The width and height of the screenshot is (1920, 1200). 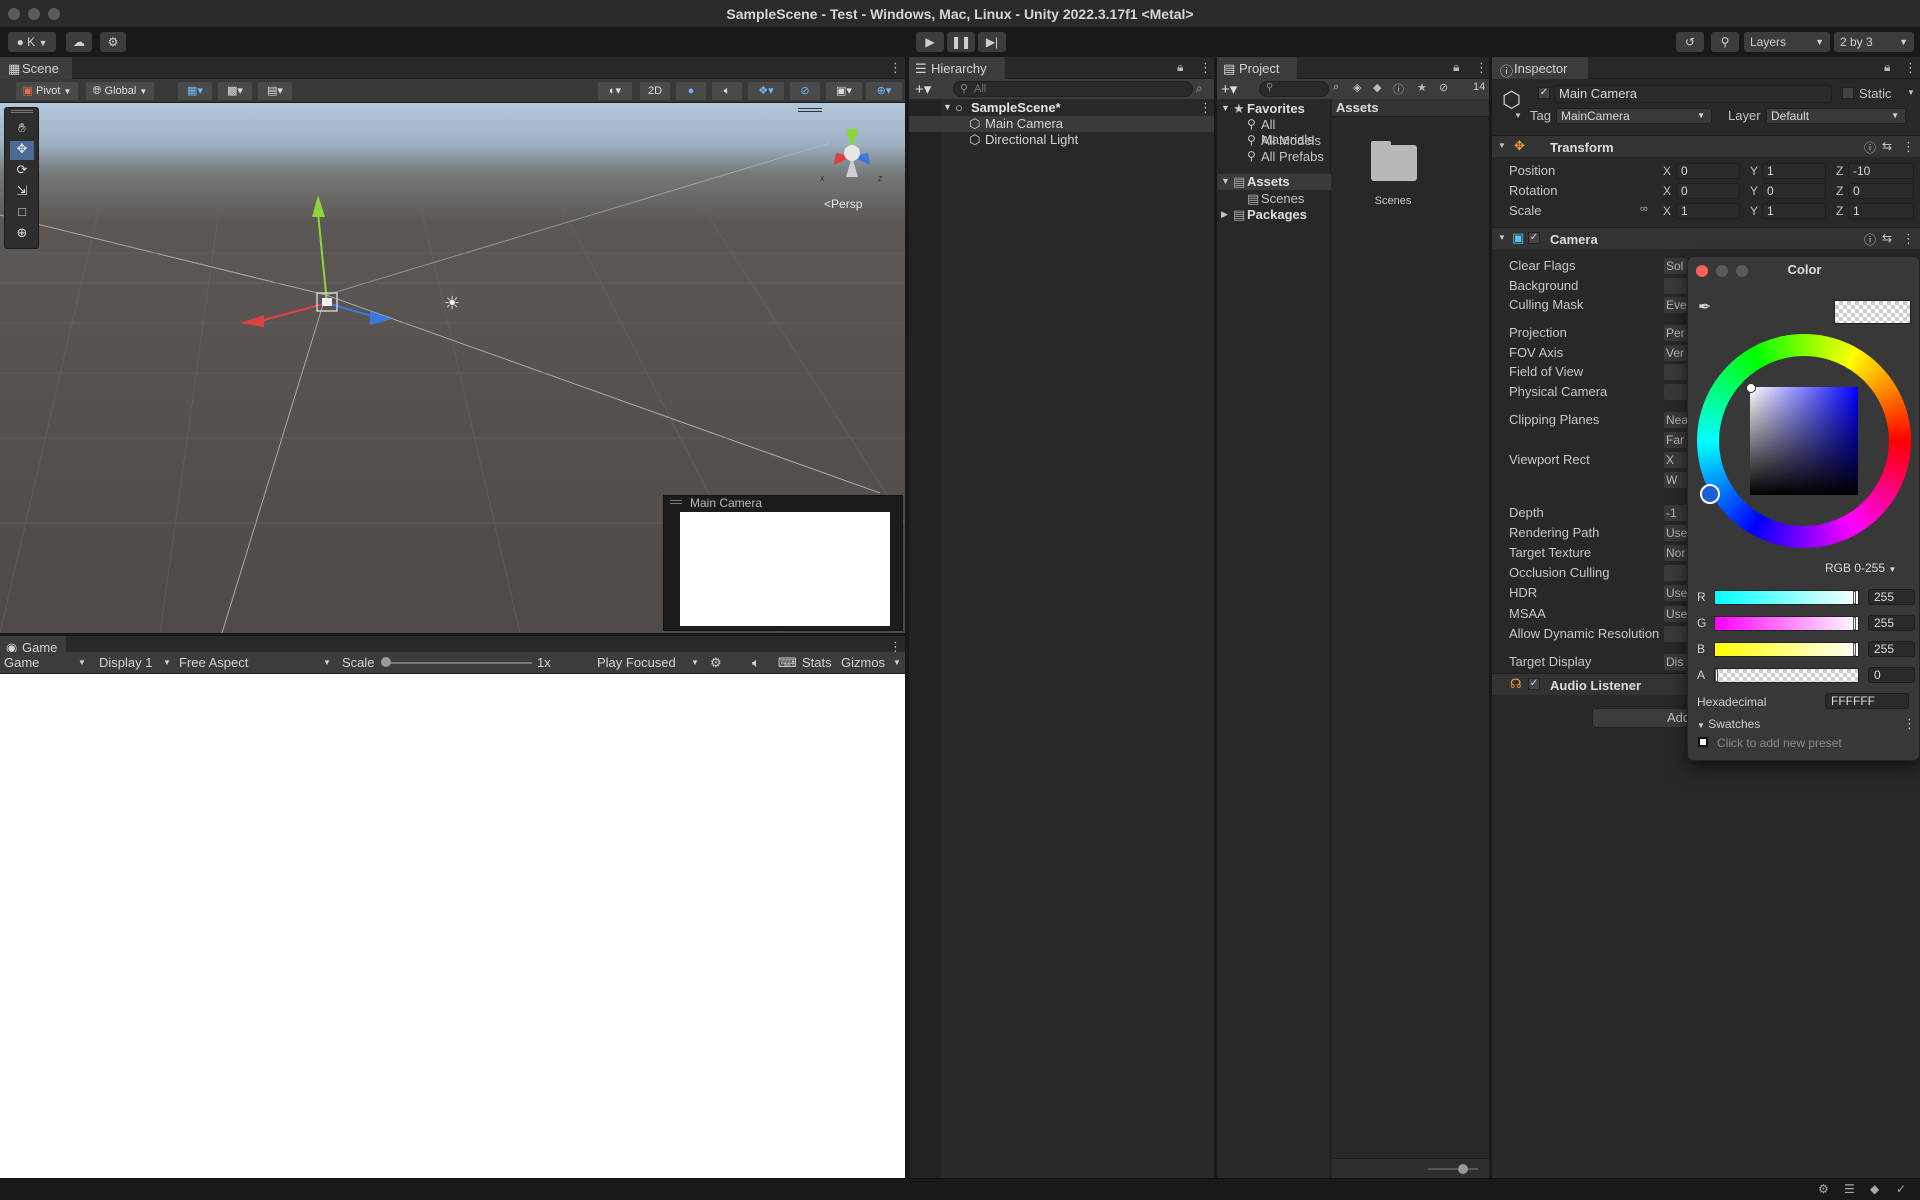 What do you see at coordinates (1393, 177) in the screenshot?
I see `scenes-folder-tile: Scenes` at bounding box center [1393, 177].